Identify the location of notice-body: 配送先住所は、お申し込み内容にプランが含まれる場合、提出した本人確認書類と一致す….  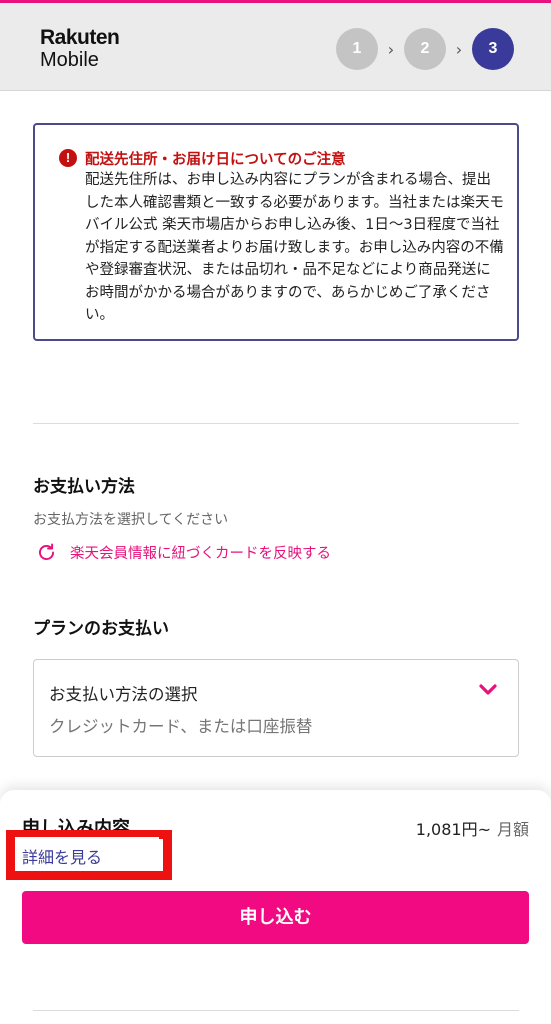
(295, 247).